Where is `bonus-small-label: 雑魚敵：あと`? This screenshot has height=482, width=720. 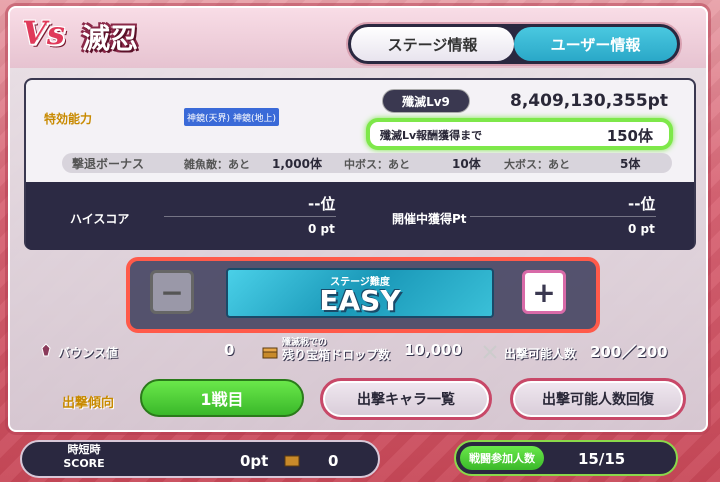
bonus-small-label: 雑魚敵：あと is located at coordinates (217, 164).